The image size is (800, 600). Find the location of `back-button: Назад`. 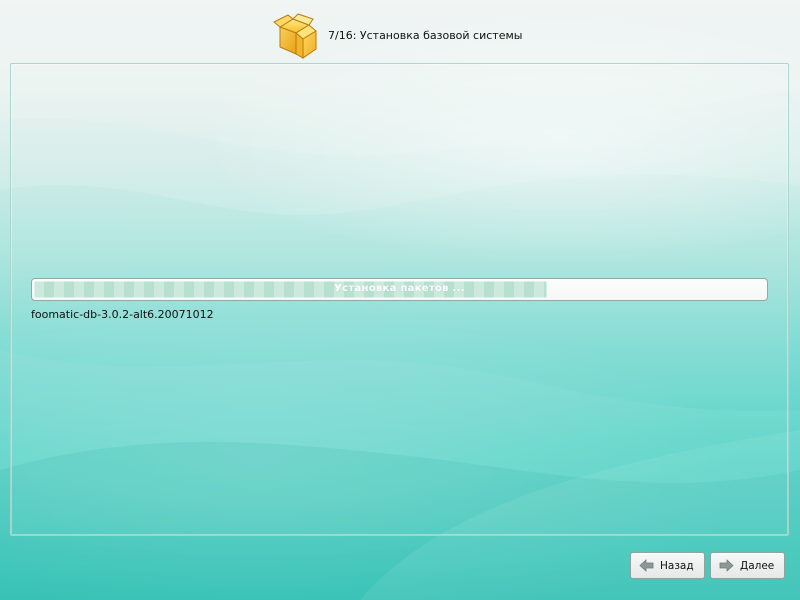

back-button: Назад is located at coordinates (667, 565).